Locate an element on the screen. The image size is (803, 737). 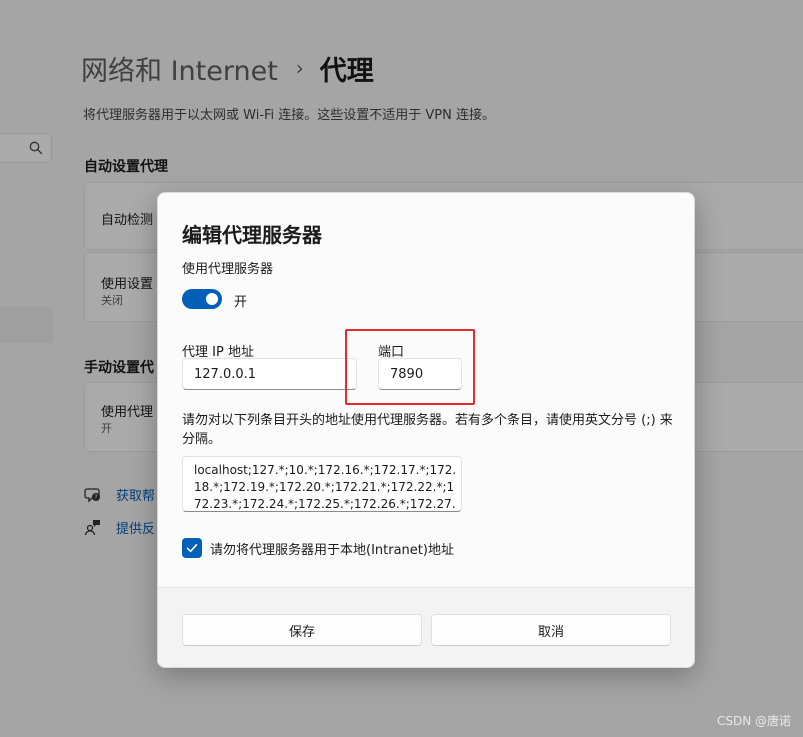
port-input is located at coordinates (420, 374).